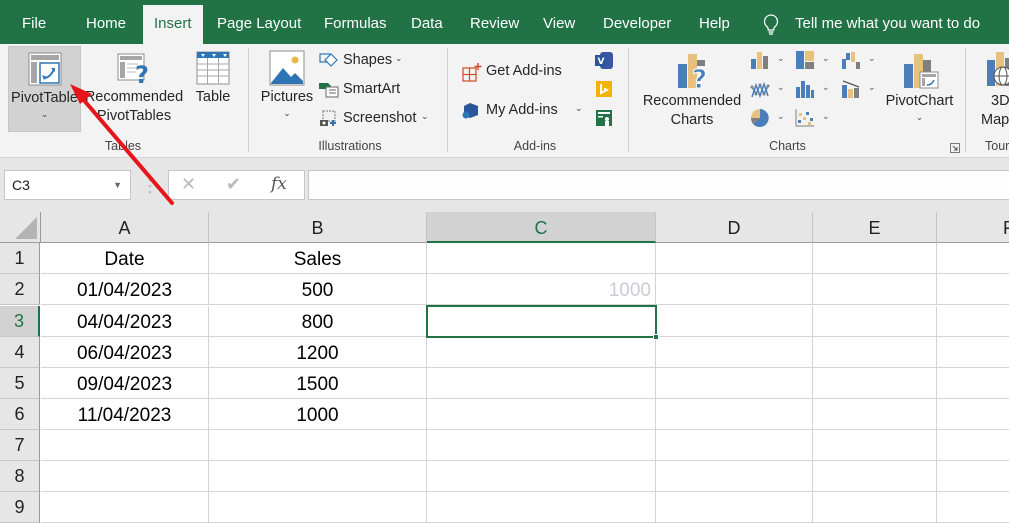  I want to click on cell-b1: Sales, so click(318, 258).